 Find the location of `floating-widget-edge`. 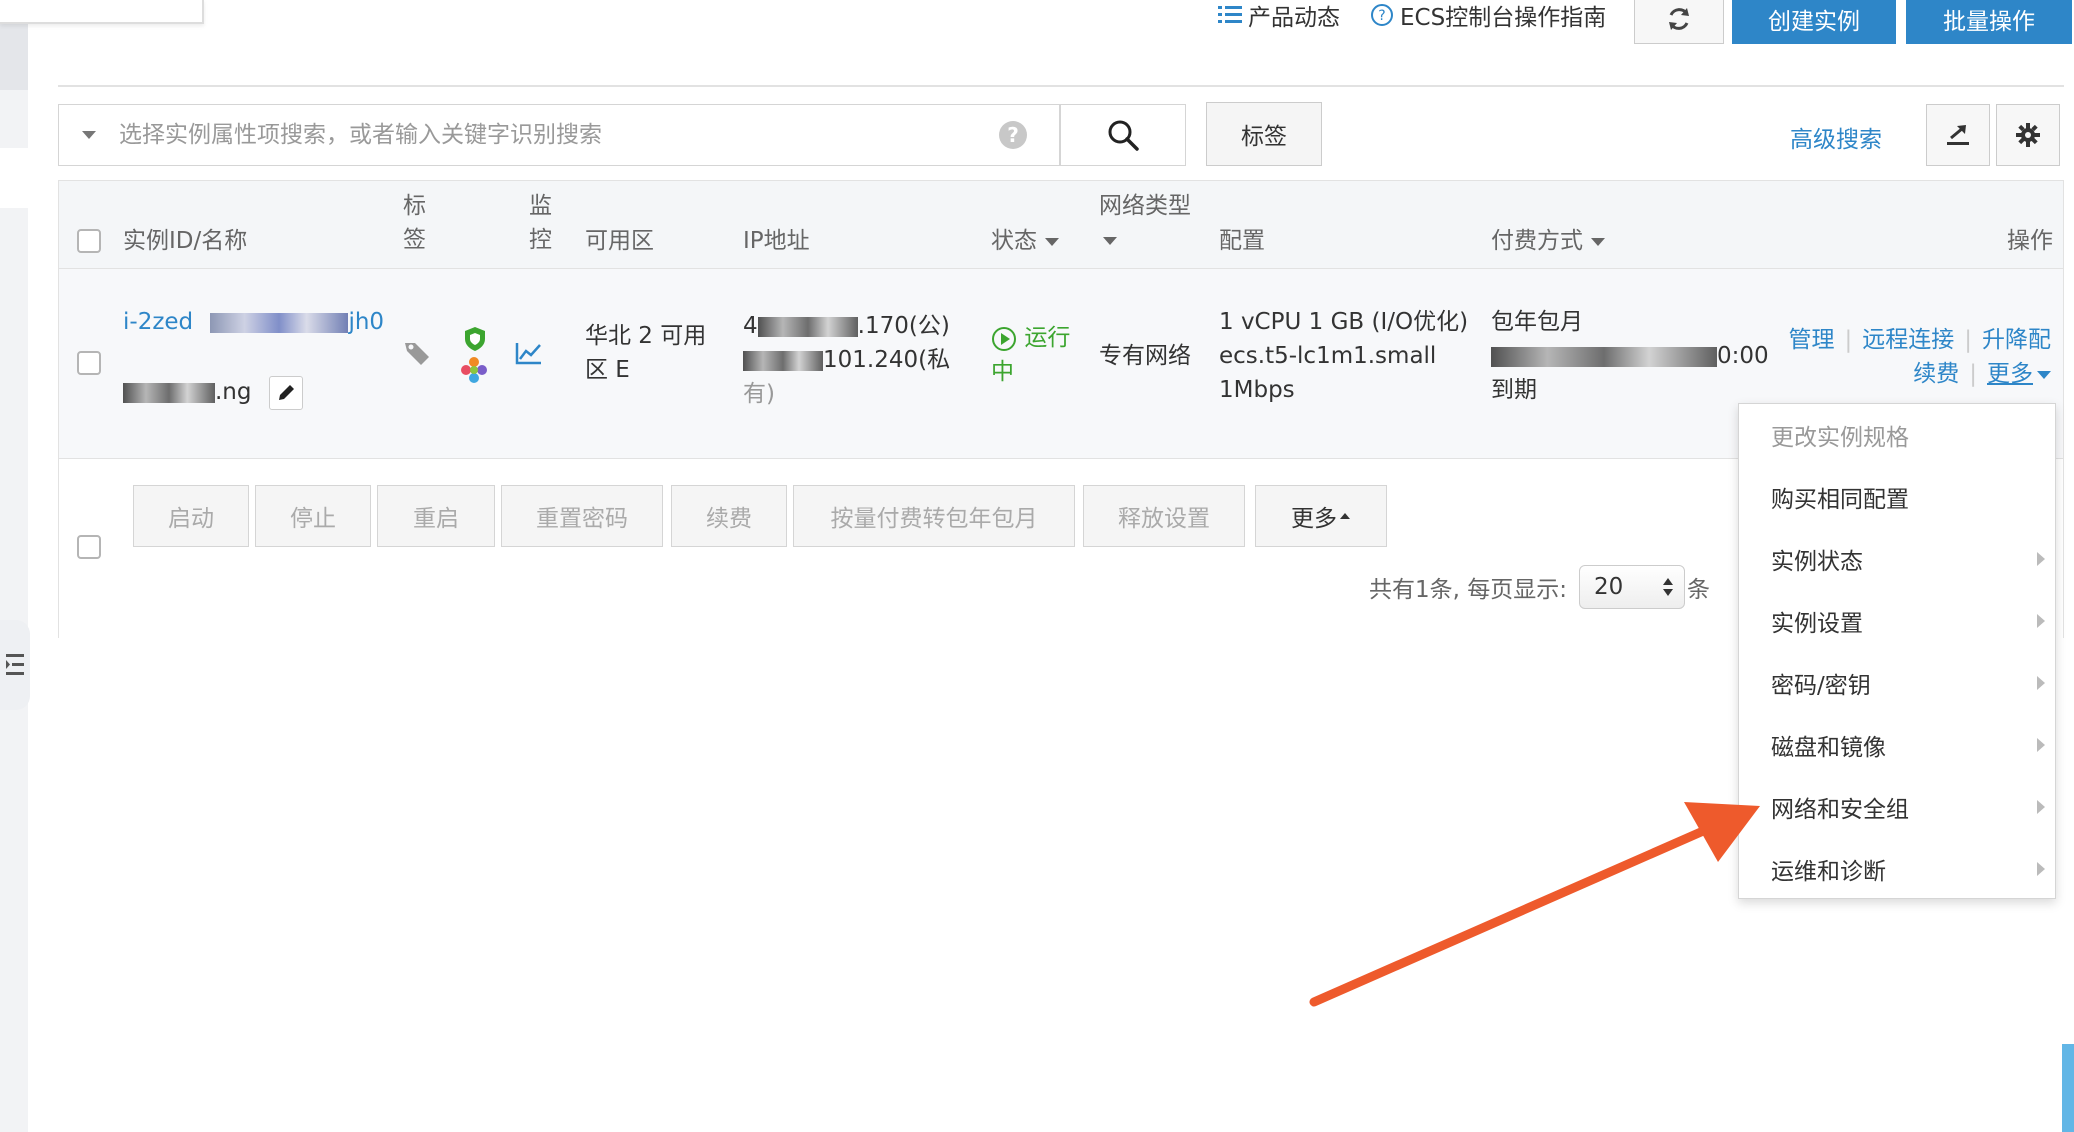

floating-widget-edge is located at coordinates (2068, 1088).